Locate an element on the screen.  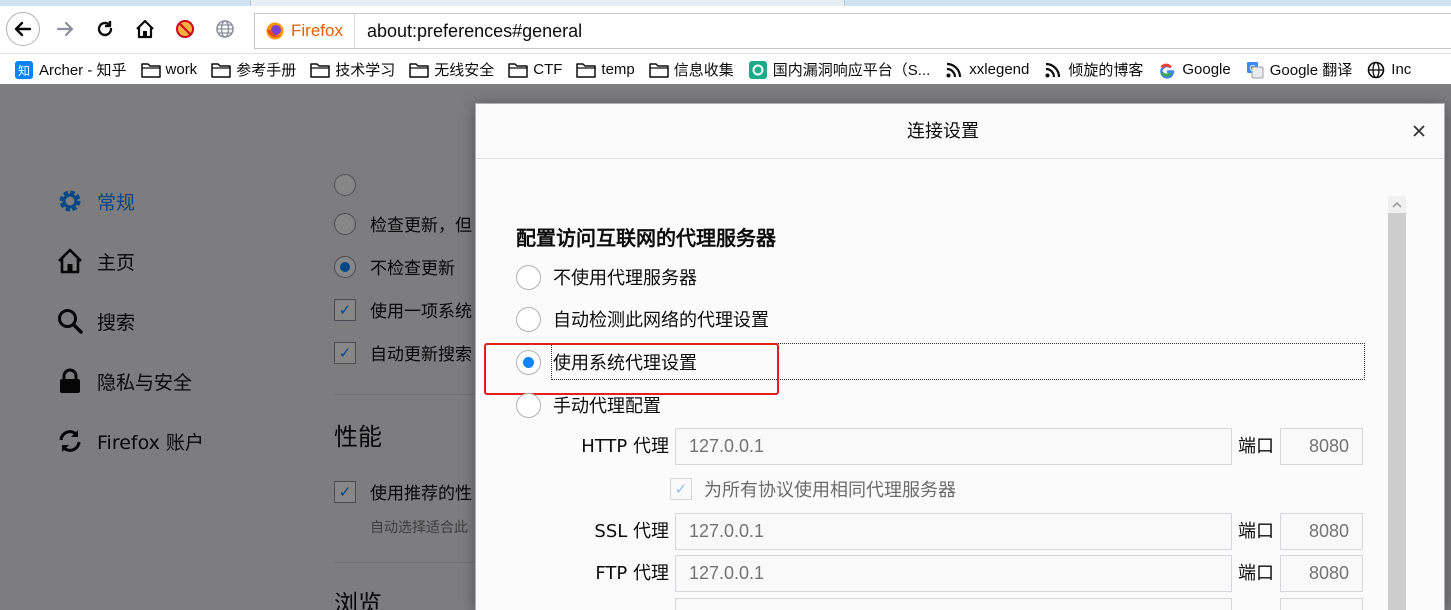
bookmark-item: 知 Archer - 知乎 is located at coordinates (70, 69).